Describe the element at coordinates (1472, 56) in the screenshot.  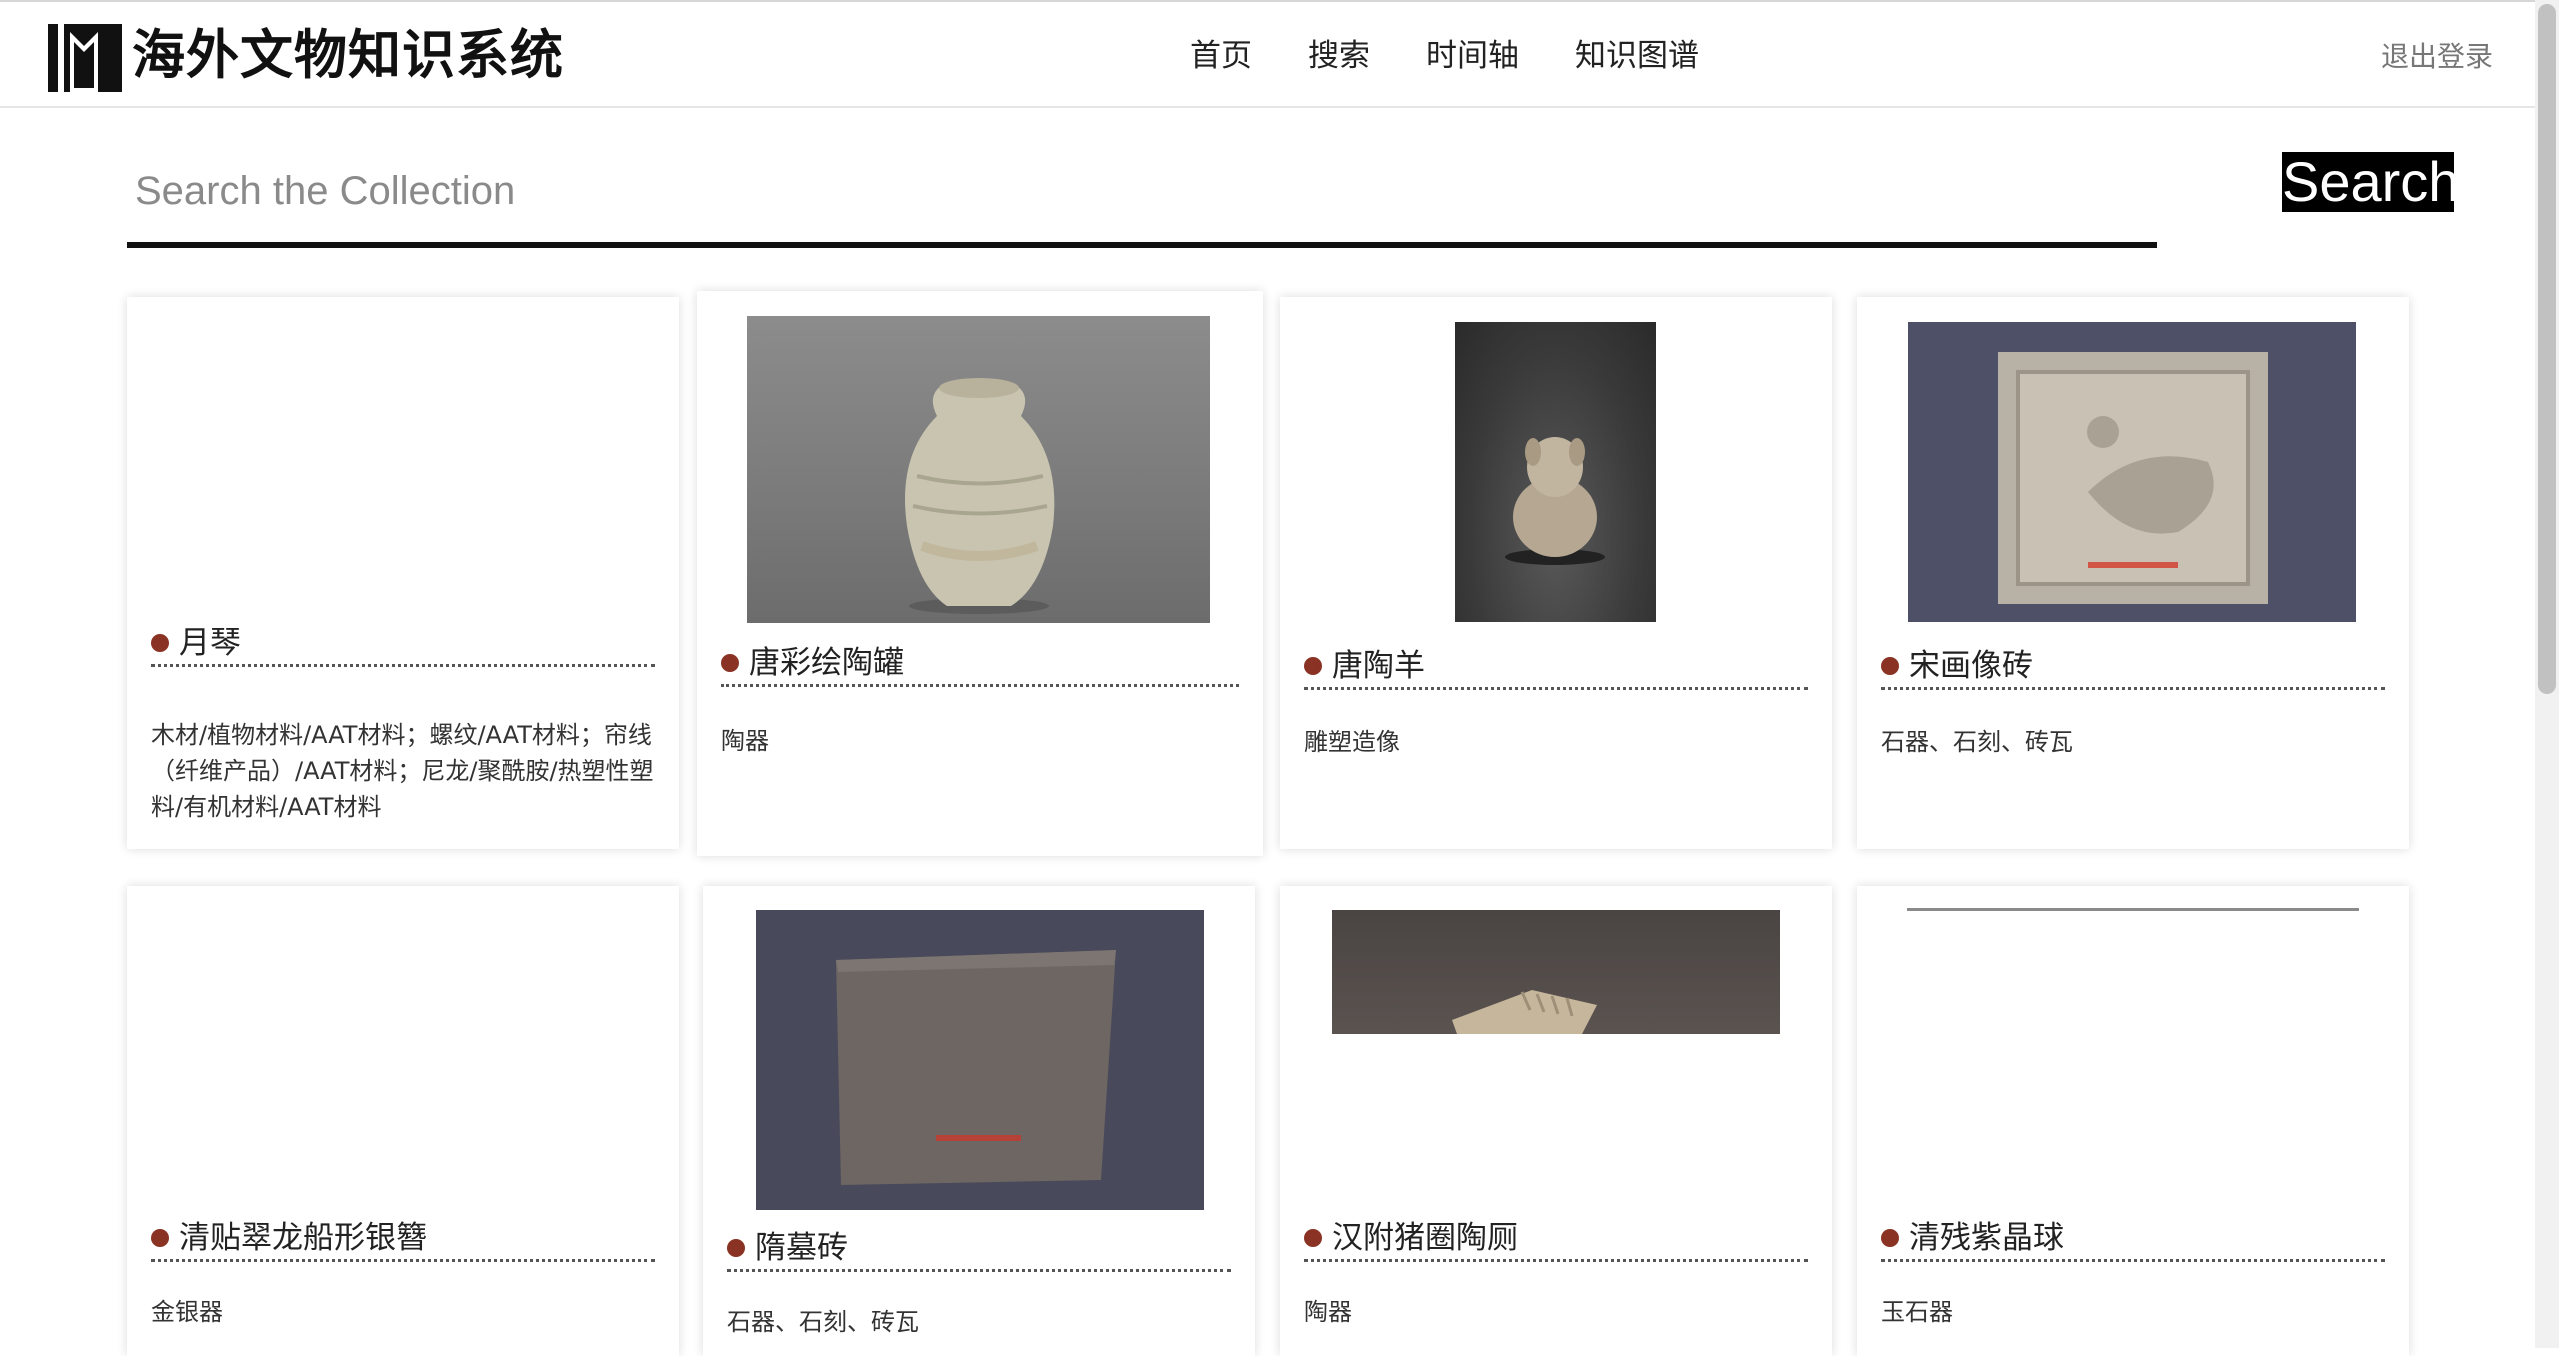
I see `nav-timeline: 时间轴` at that location.